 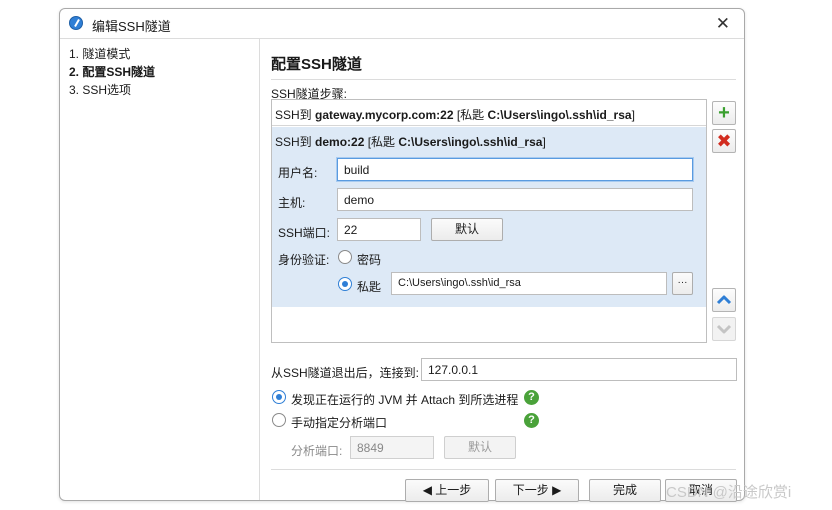 I want to click on profiling-port-default-button: 默认, so click(x=480, y=447).